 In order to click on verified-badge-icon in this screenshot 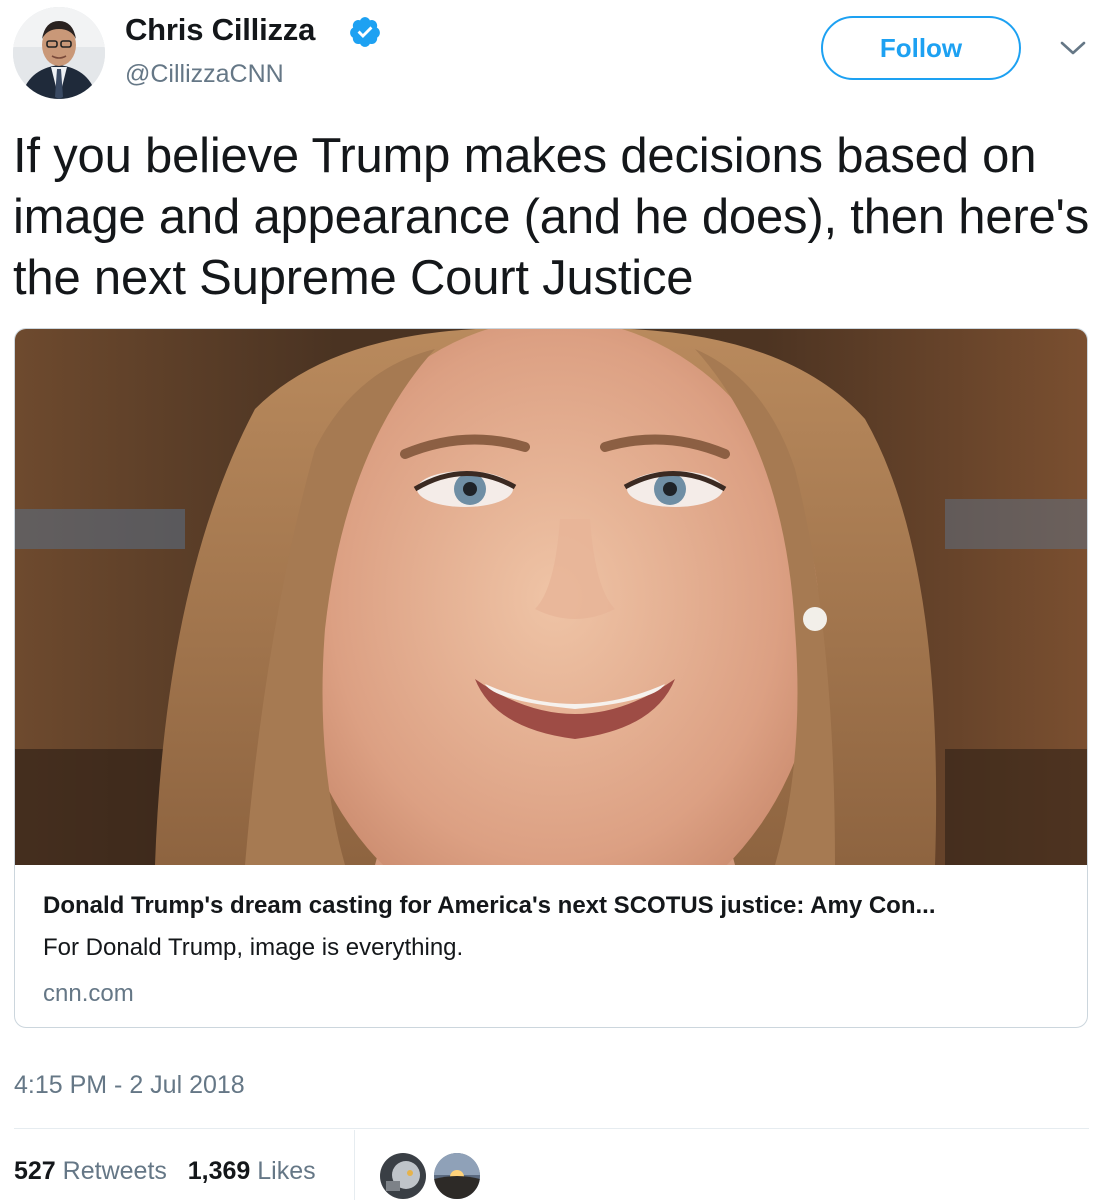, I will do `click(365, 32)`.